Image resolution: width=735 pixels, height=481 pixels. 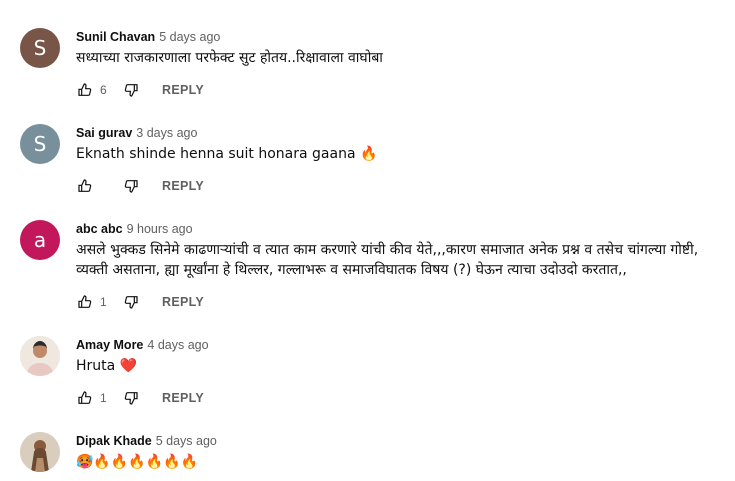 I want to click on comment-actions: REPLY, so click(x=140, y=186).